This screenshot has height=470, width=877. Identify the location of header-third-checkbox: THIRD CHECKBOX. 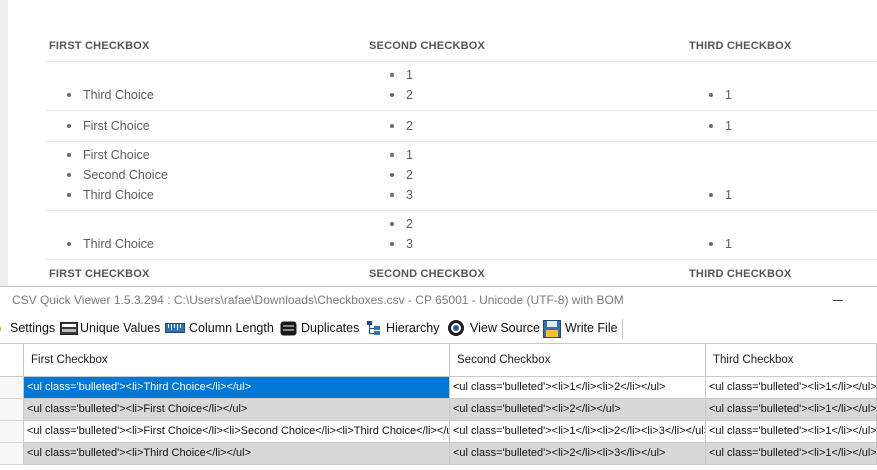
(740, 46).